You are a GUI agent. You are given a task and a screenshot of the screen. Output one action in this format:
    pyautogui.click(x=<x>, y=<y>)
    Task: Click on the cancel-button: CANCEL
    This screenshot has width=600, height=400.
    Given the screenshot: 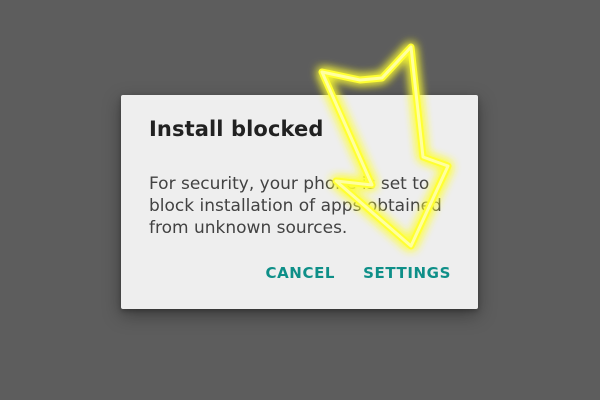 What is the action you would take?
    pyautogui.click(x=300, y=273)
    